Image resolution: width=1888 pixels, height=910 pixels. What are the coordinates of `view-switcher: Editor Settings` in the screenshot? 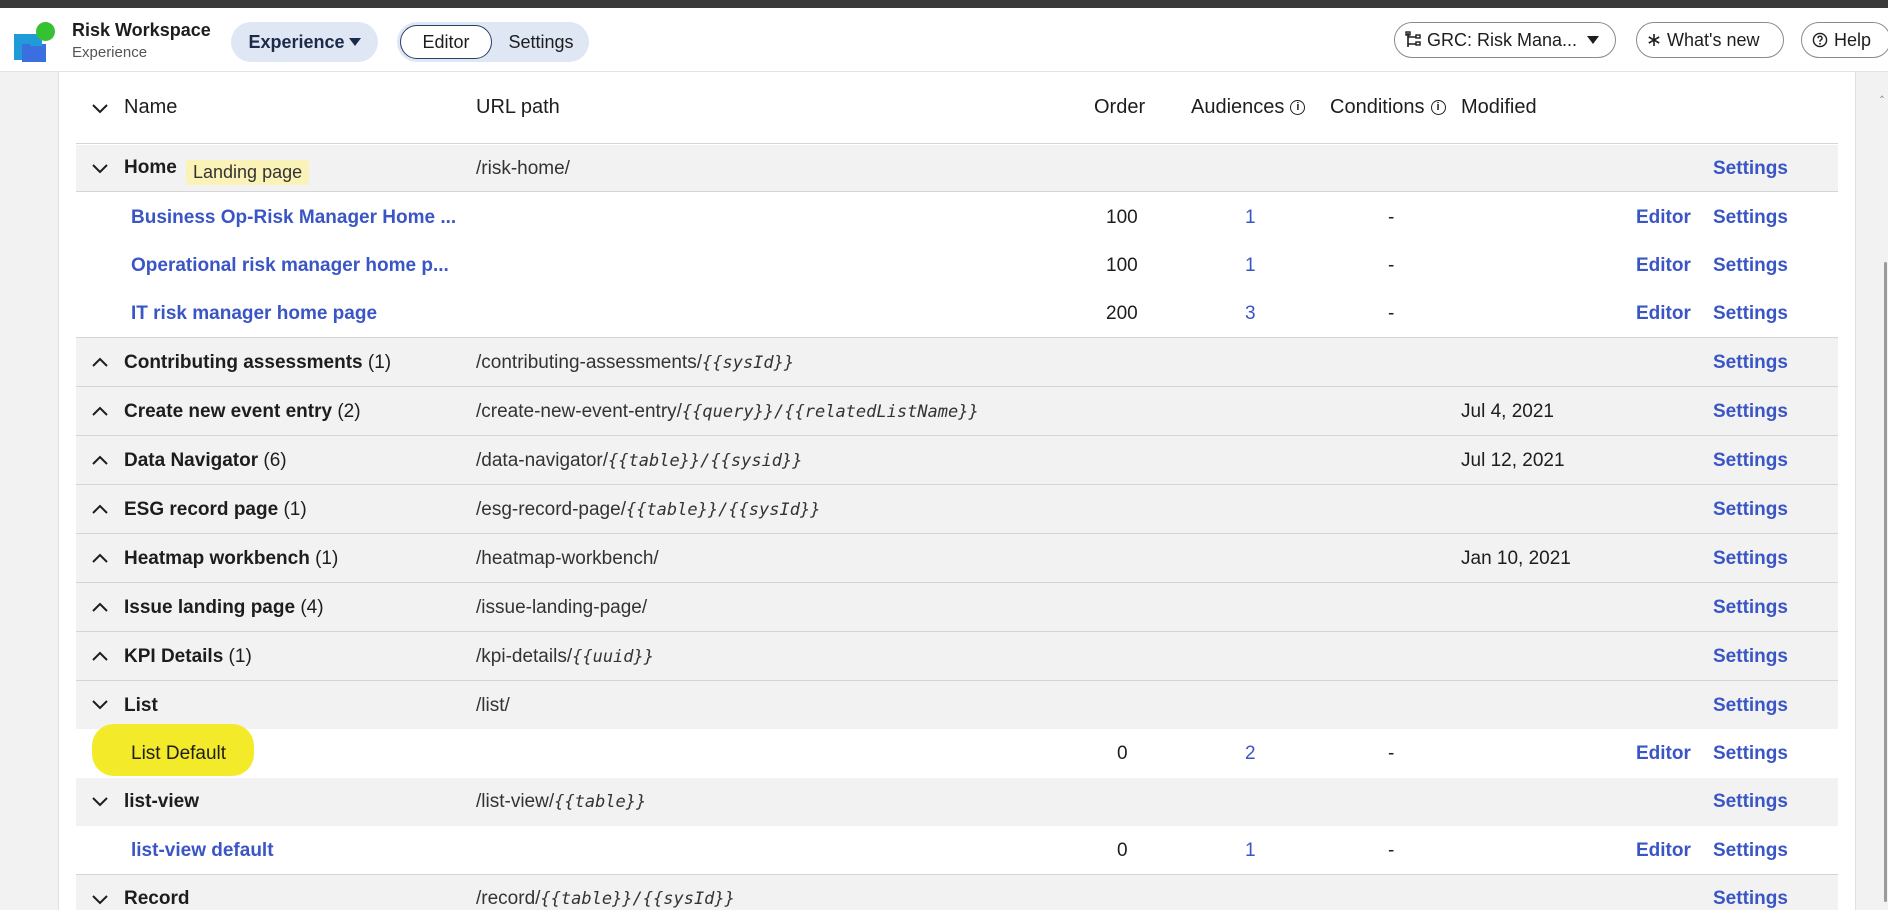 It's located at (493, 42).